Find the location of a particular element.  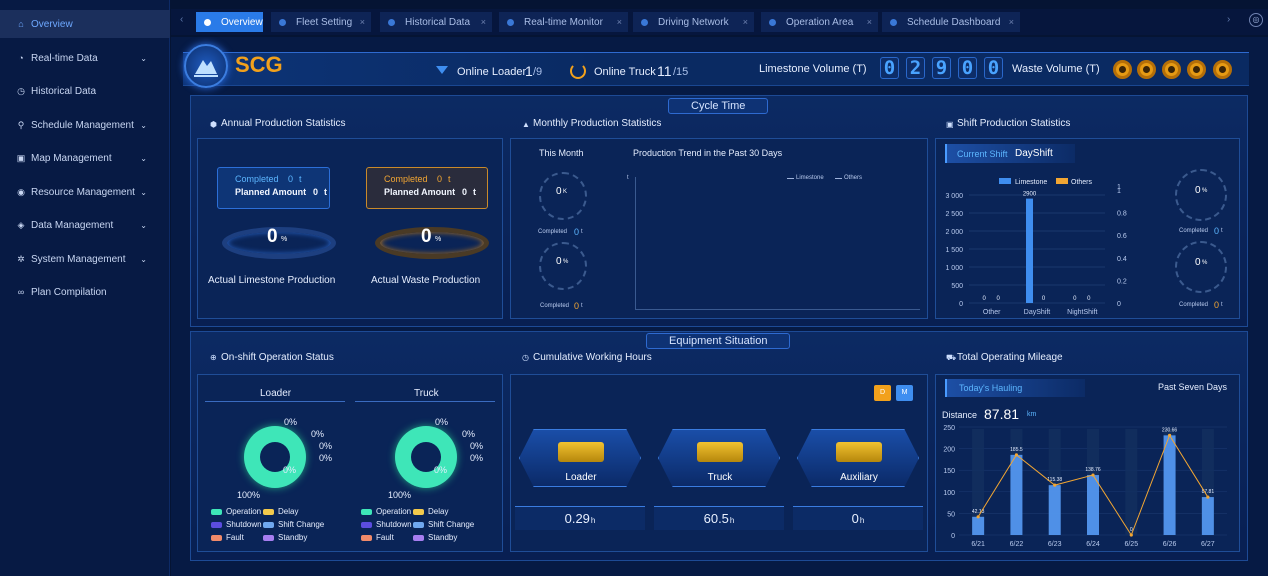

shift-y-tick: 1 000 is located at coordinates (954, 268).